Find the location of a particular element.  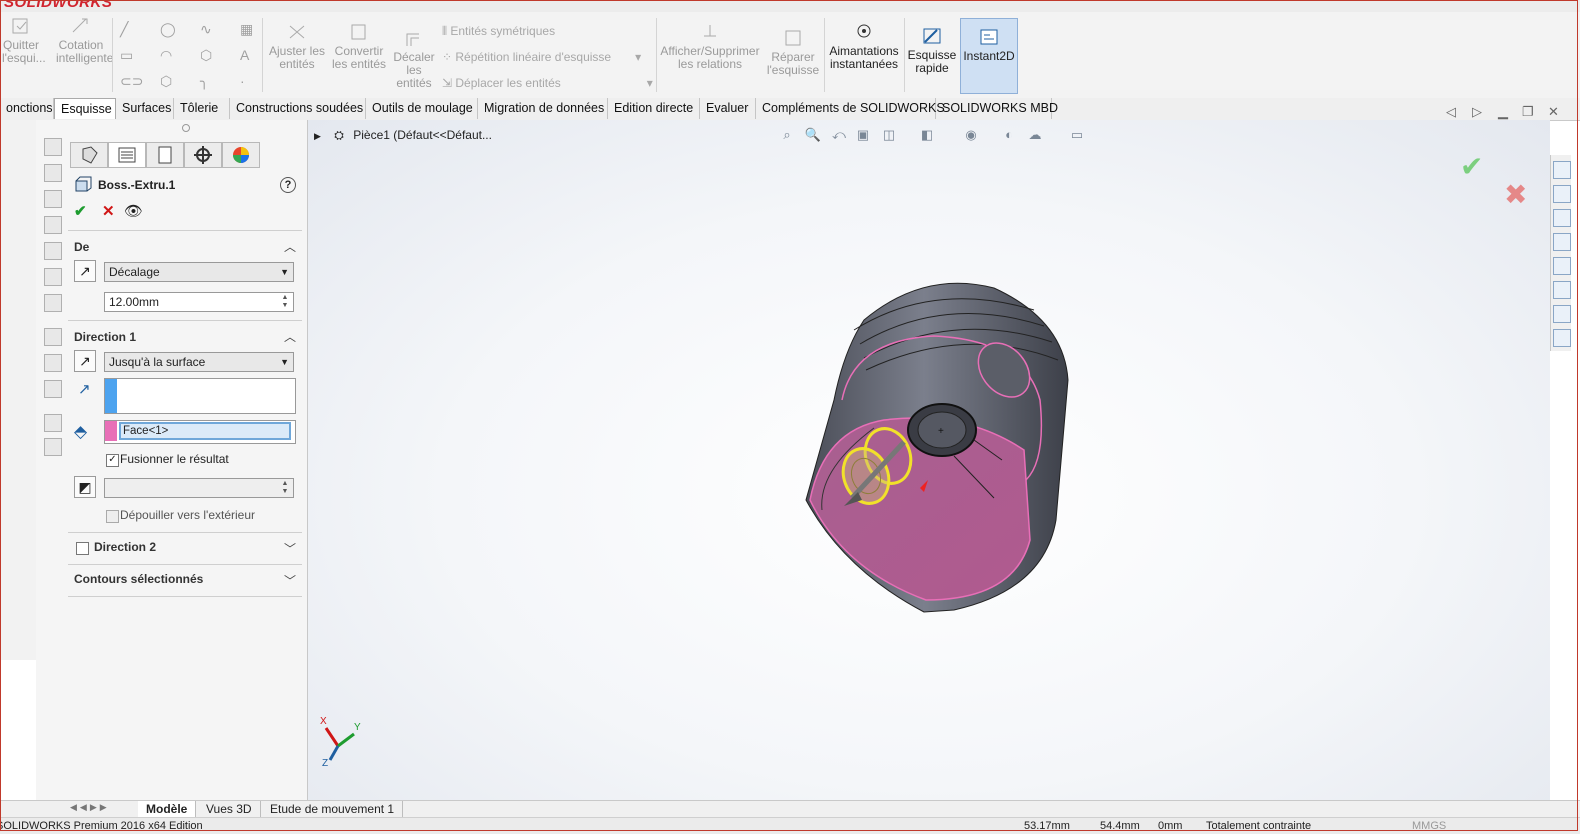

tab-mbd: SOLIDWORKS MBD is located at coordinates (997, 108).